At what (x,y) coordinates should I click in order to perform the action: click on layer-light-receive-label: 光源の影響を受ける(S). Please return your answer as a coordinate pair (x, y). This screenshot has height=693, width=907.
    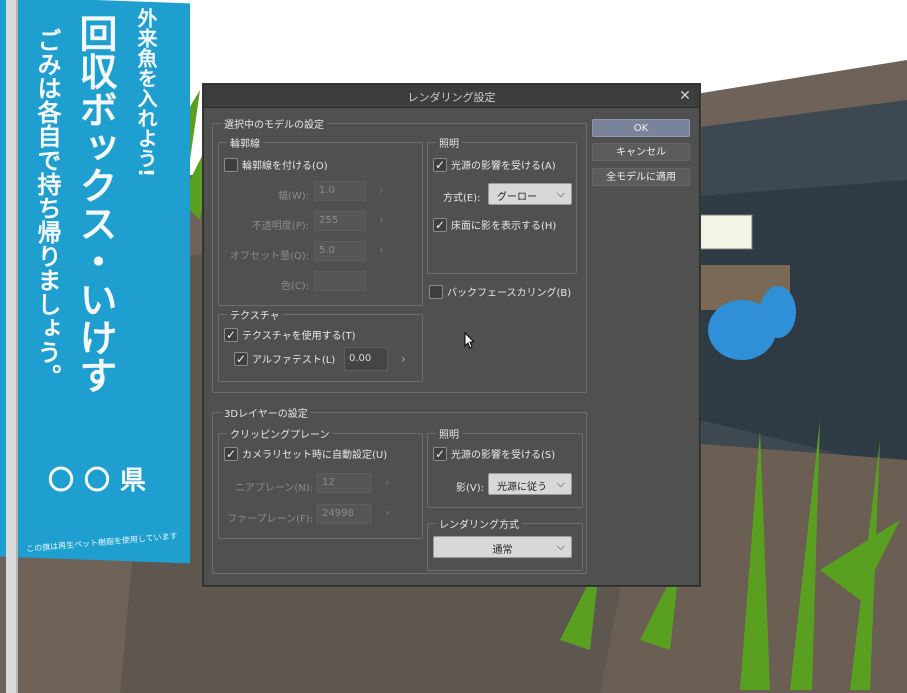
    Looking at the image, I should click on (503, 455).